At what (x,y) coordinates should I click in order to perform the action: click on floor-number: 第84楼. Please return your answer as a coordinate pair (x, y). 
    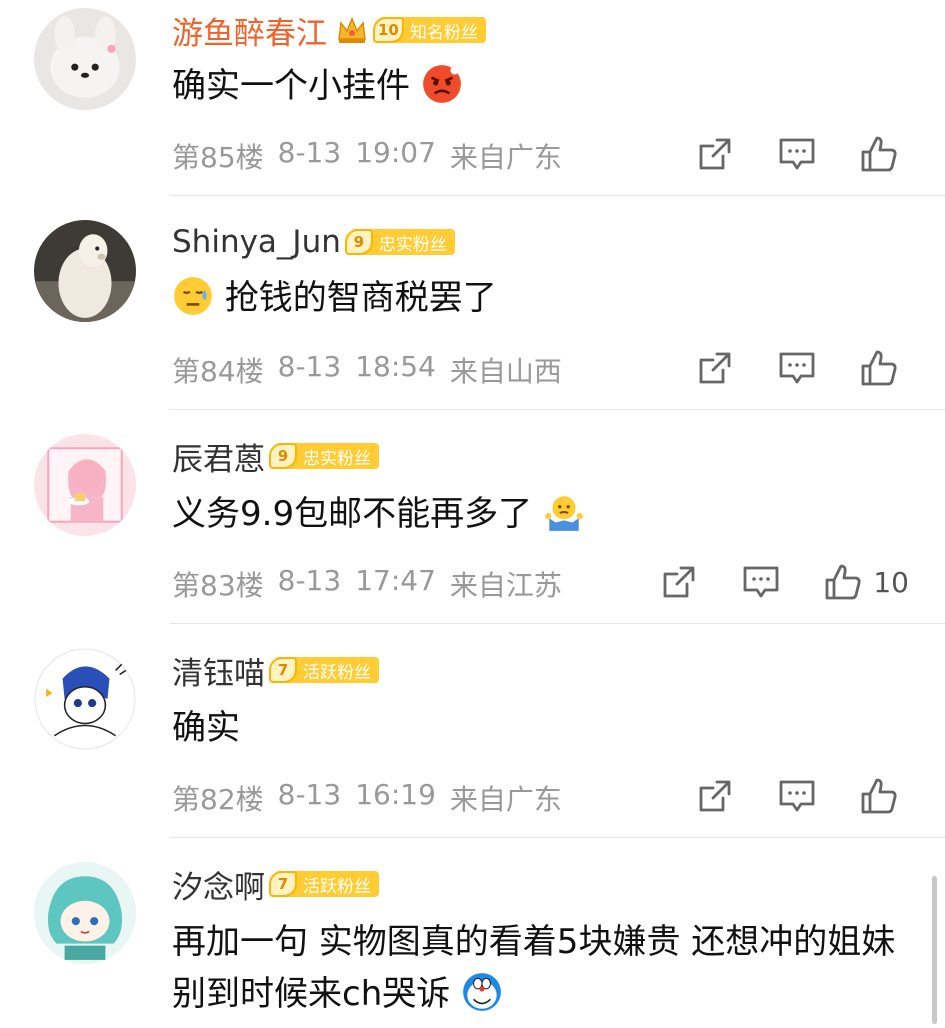
    Looking at the image, I should click on (218, 371).